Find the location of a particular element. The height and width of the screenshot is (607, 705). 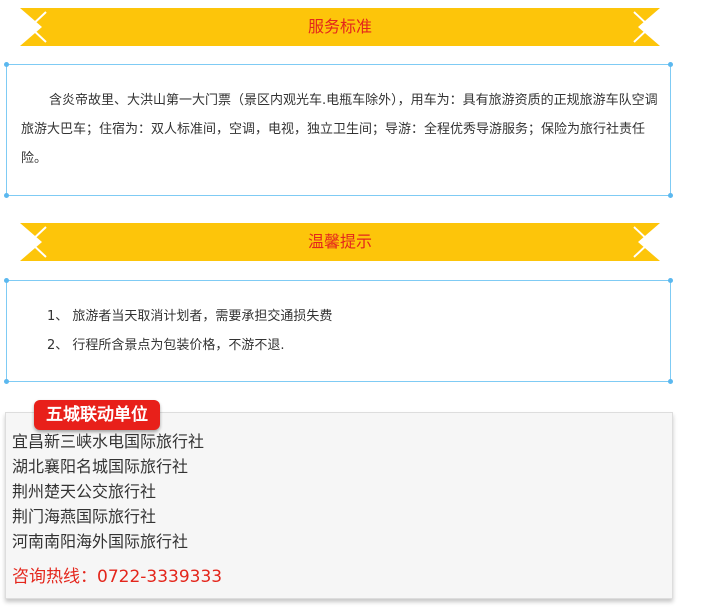

agency-item: 河南南阳海外国际旅行社 is located at coordinates (100, 541).